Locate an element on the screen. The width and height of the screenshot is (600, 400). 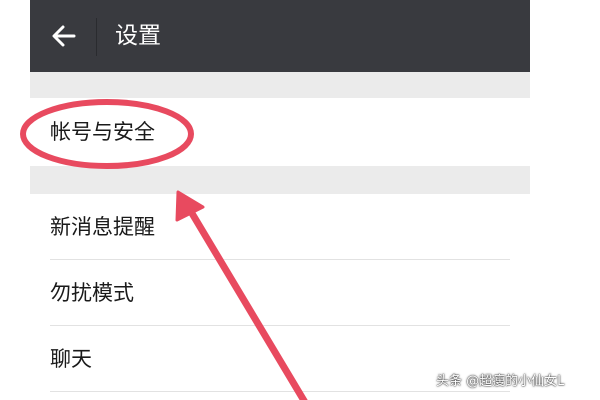
arrow-left-icon is located at coordinates (64, 36).